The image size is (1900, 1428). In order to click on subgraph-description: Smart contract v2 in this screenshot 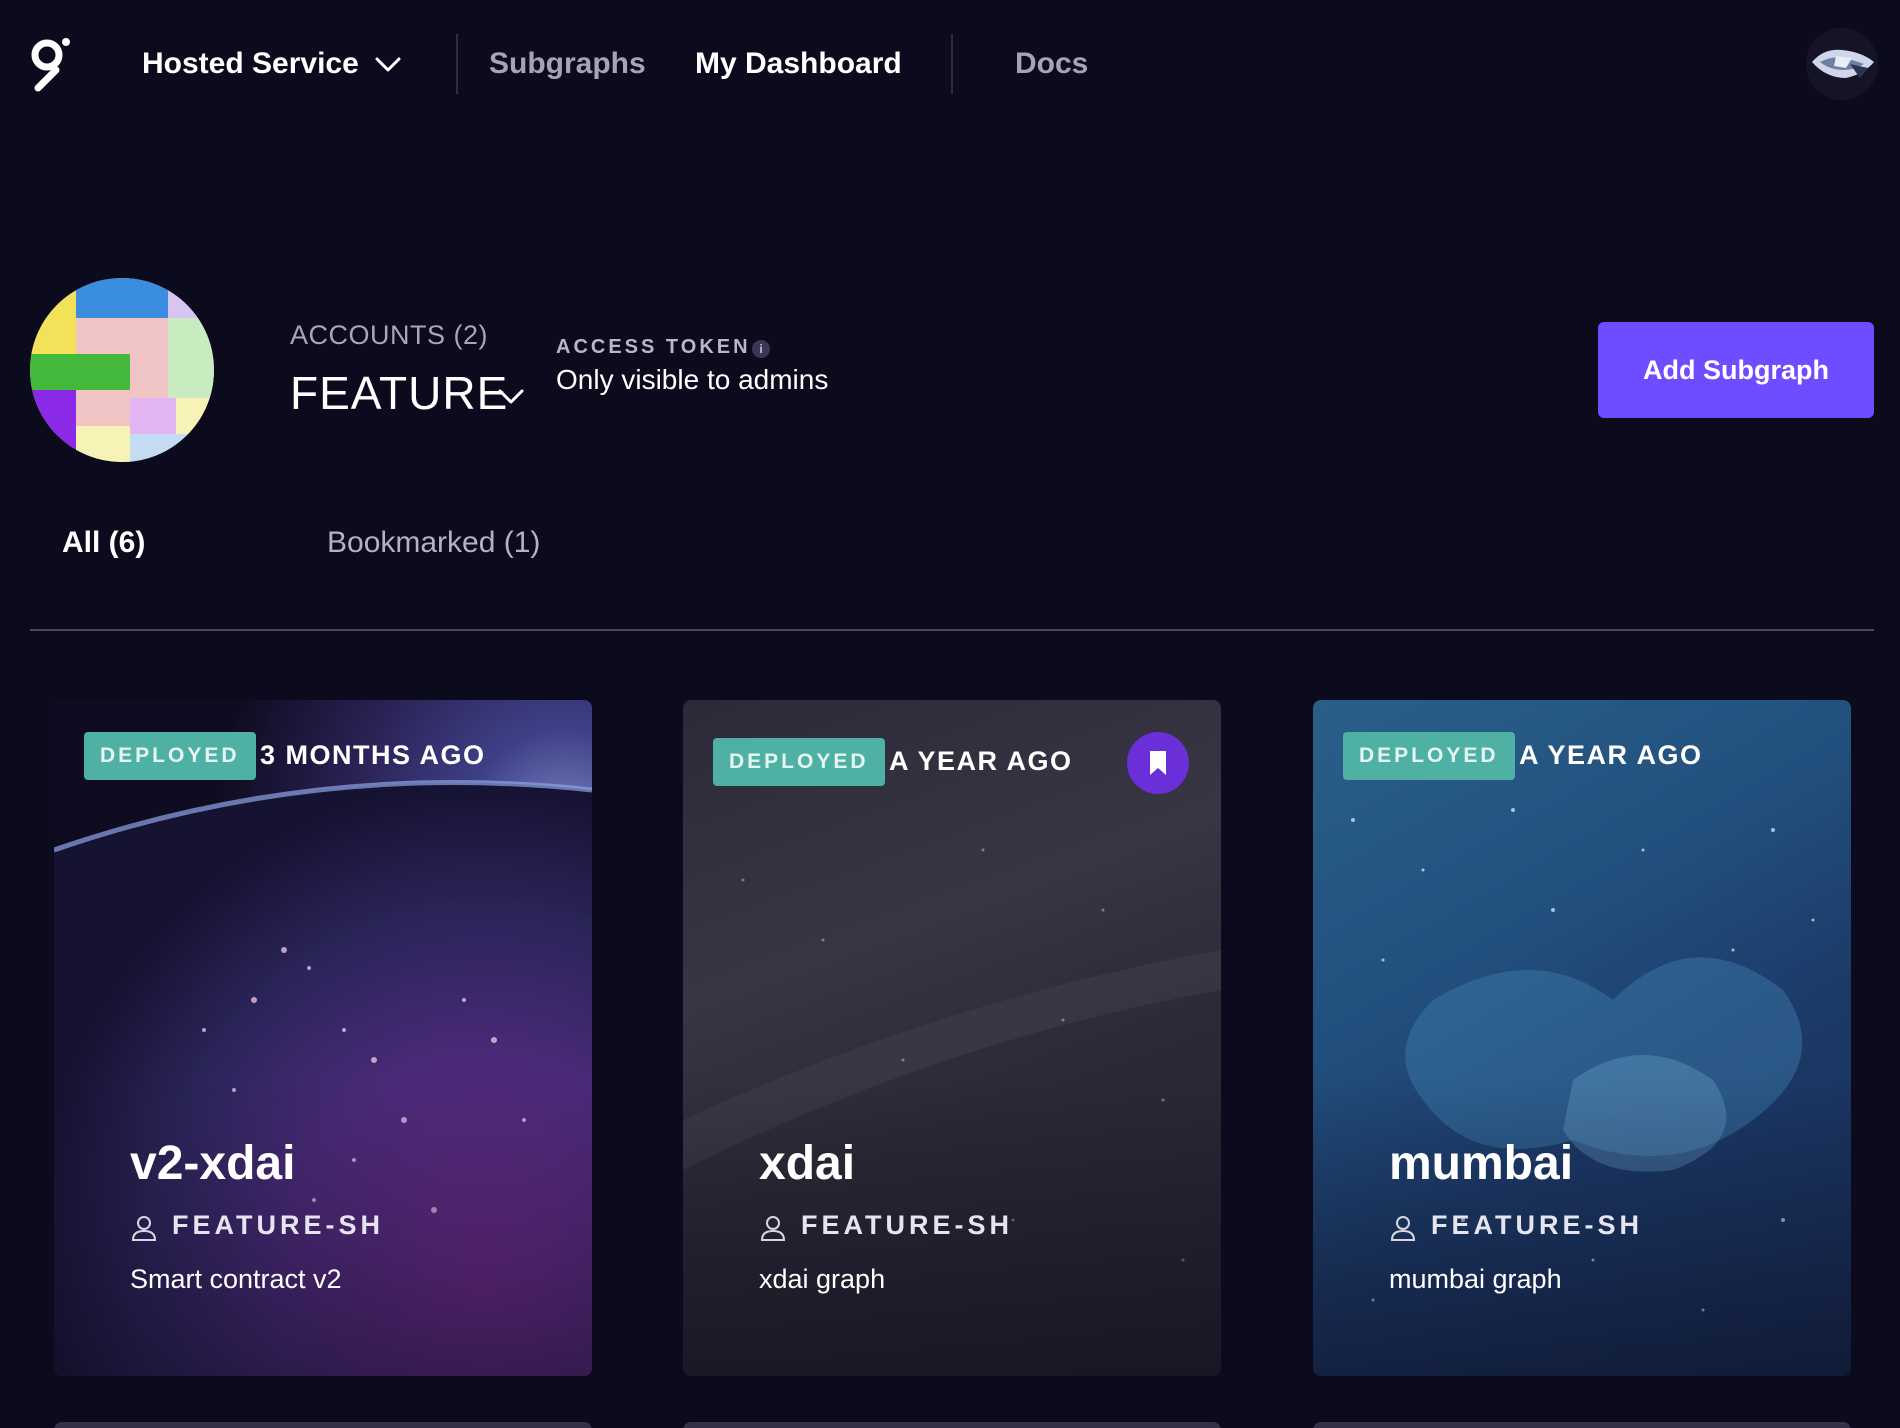, I will do `click(236, 1279)`.